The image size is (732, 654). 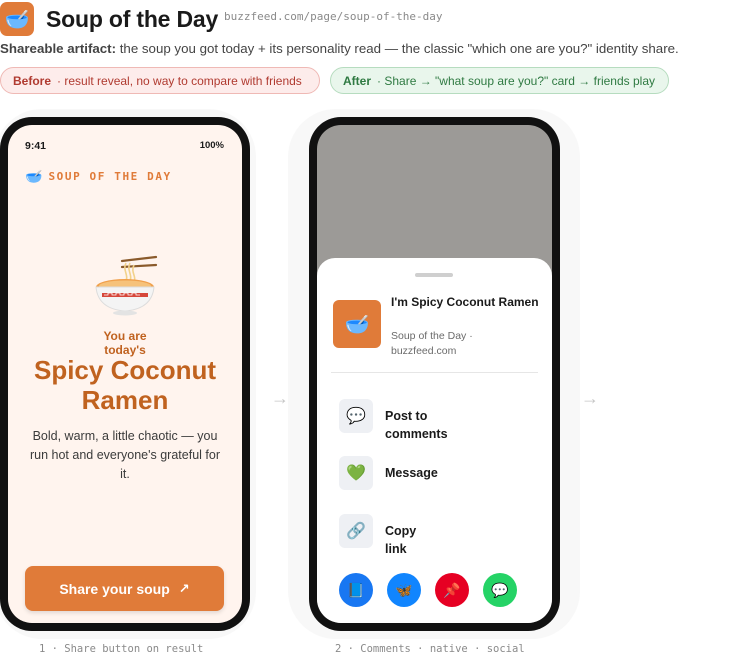 What do you see at coordinates (110, 176) in the screenshot?
I see `brand-label: SOUP OF THE DAY` at bounding box center [110, 176].